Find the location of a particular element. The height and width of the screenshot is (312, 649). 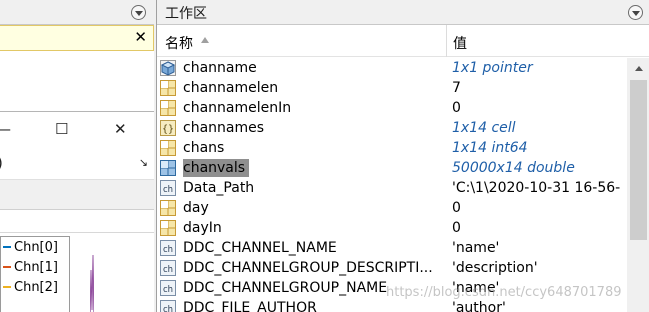

variable-name: channamelenIn is located at coordinates (239, 108).